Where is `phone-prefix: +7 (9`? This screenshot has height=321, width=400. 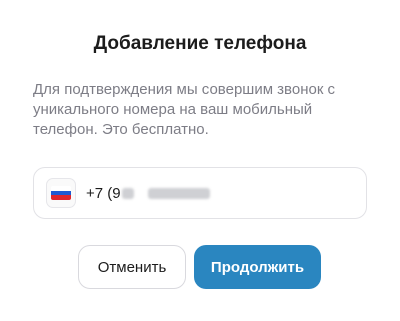 phone-prefix: +7 (9 is located at coordinates (103, 193).